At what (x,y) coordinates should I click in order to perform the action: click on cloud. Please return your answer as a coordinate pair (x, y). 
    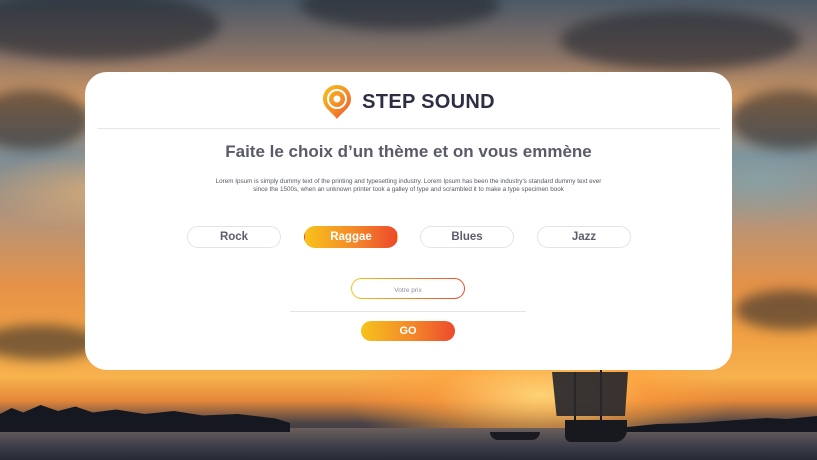
    Looking at the image, I should click on (680, 40).